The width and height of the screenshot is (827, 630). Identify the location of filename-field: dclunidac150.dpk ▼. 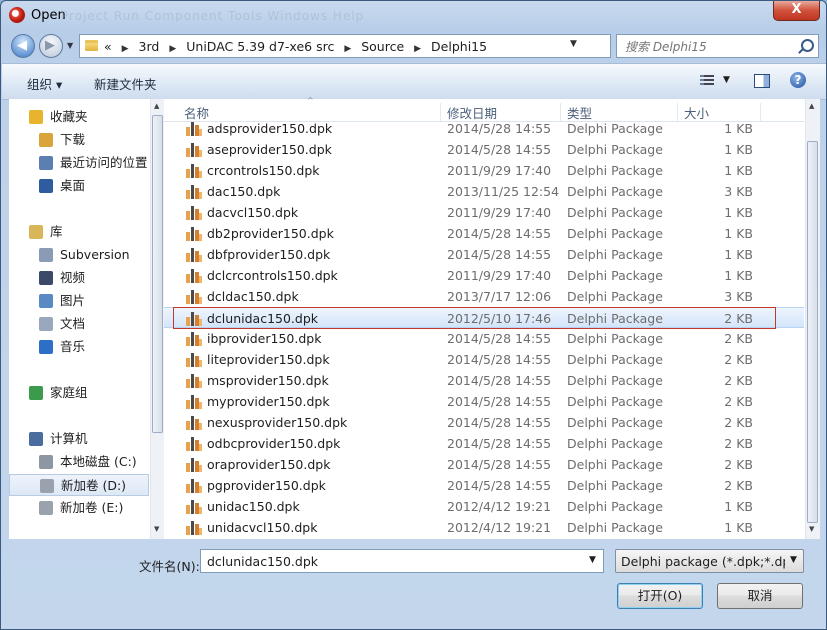
(402, 561).